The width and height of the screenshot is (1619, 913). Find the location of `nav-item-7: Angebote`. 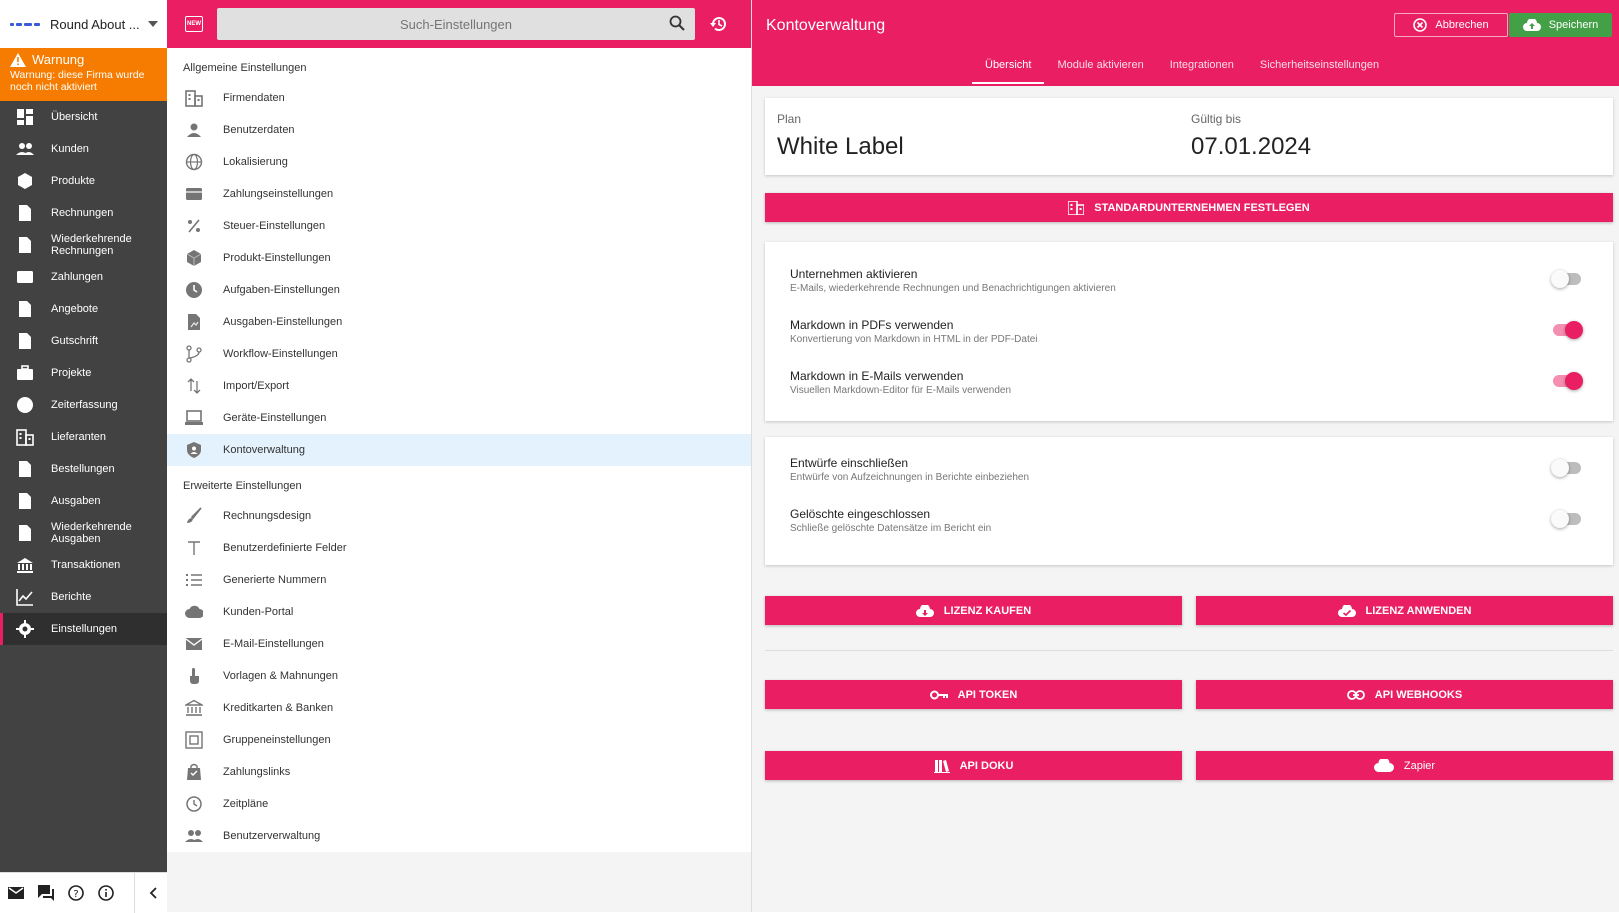

nav-item-7: Angebote is located at coordinates (83, 309).